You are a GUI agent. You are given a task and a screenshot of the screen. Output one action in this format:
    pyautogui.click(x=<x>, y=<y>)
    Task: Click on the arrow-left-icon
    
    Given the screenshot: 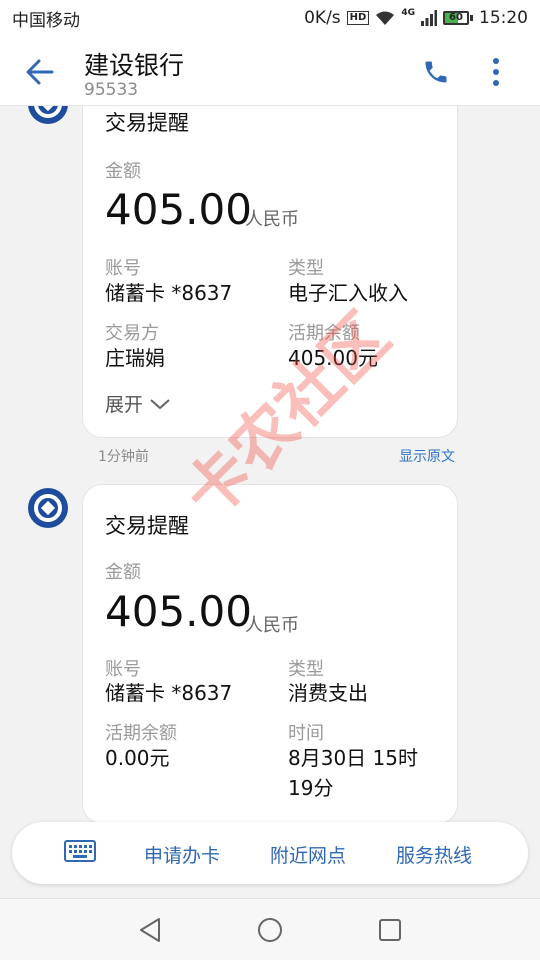 What is the action you would take?
    pyautogui.click(x=40, y=72)
    